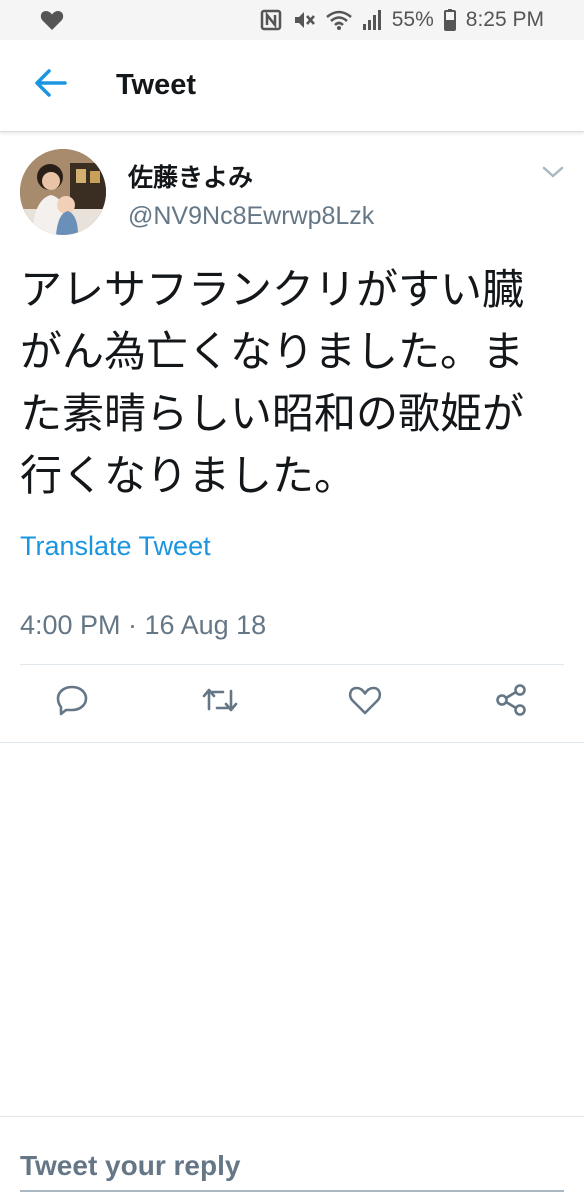 This screenshot has height=1200, width=584. What do you see at coordinates (449, 20) in the screenshot?
I see `battery-icon` at bounding box center [449, 20].